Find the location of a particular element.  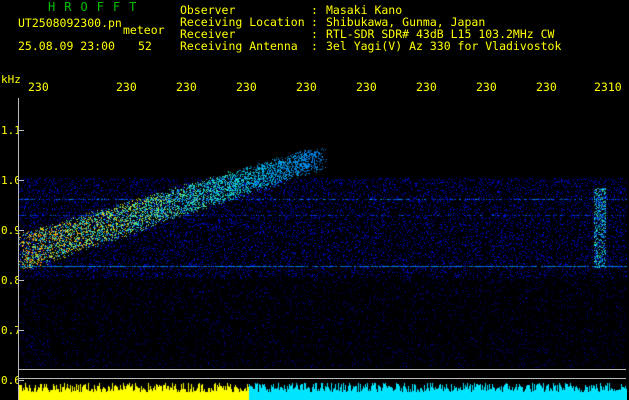

app-title: HROFFT is located at coordinates (97, 7).